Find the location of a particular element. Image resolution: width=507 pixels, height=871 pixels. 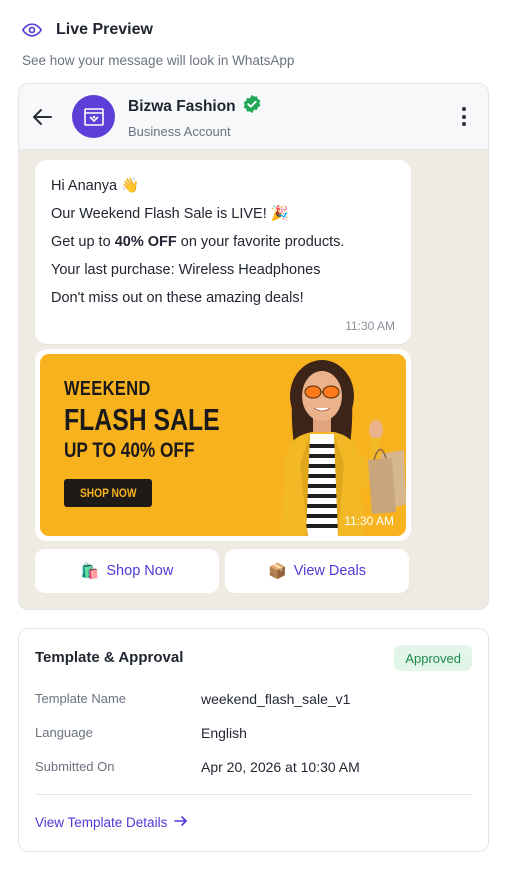

detail-label: Template Name is located at coordinates (81, 698).